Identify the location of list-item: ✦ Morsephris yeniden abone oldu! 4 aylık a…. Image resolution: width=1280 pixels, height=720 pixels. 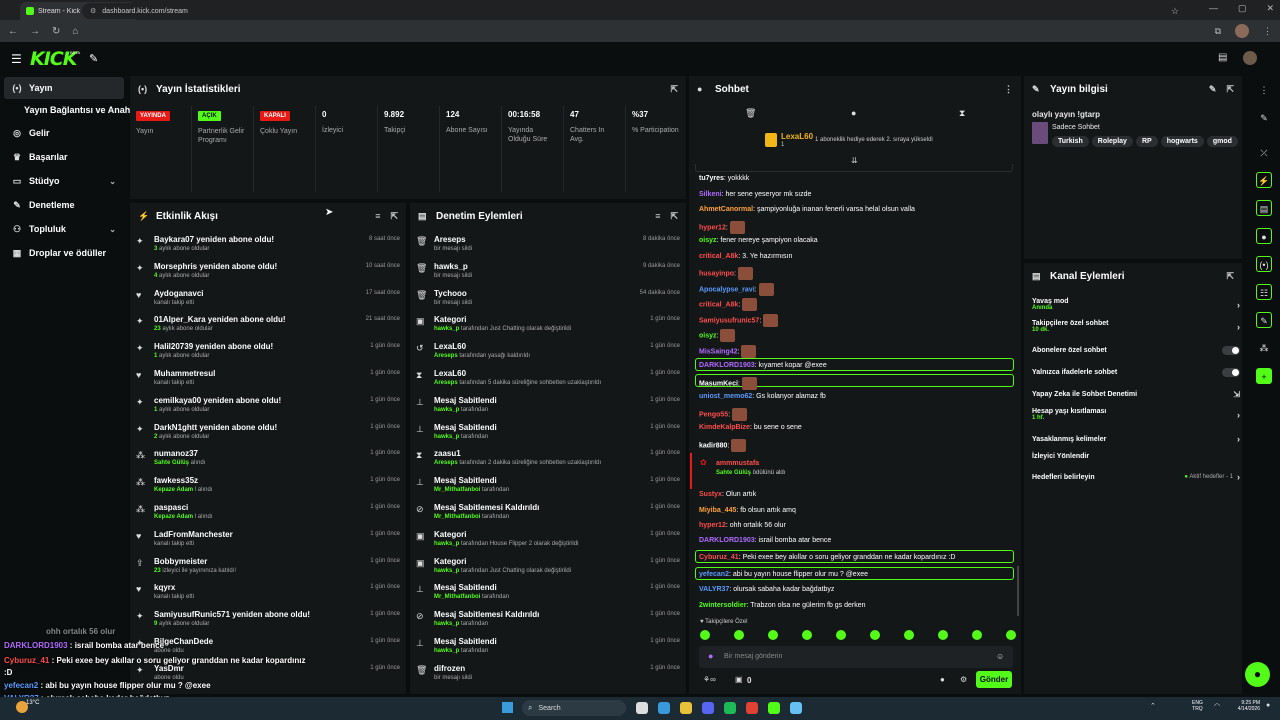
(268, 273).